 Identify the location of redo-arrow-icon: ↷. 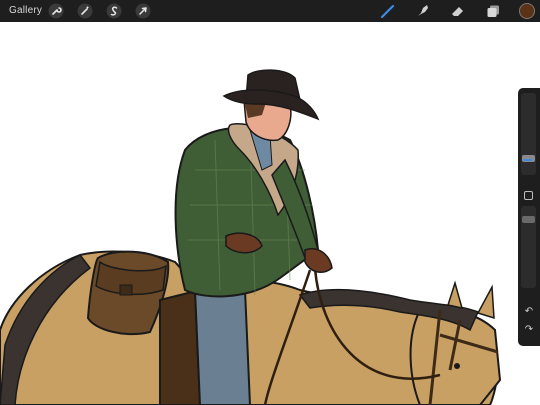
(529, 330).